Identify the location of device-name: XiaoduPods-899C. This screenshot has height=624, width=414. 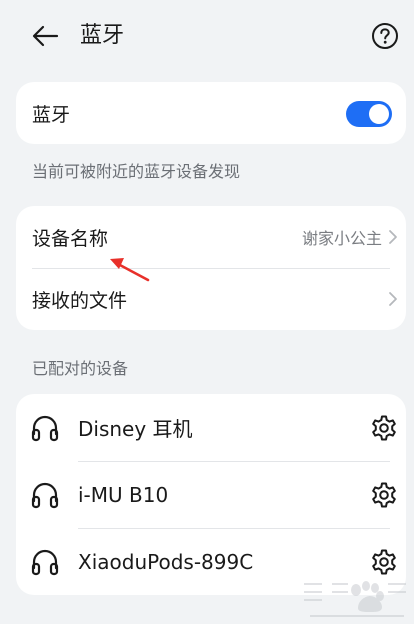
(166, 561).